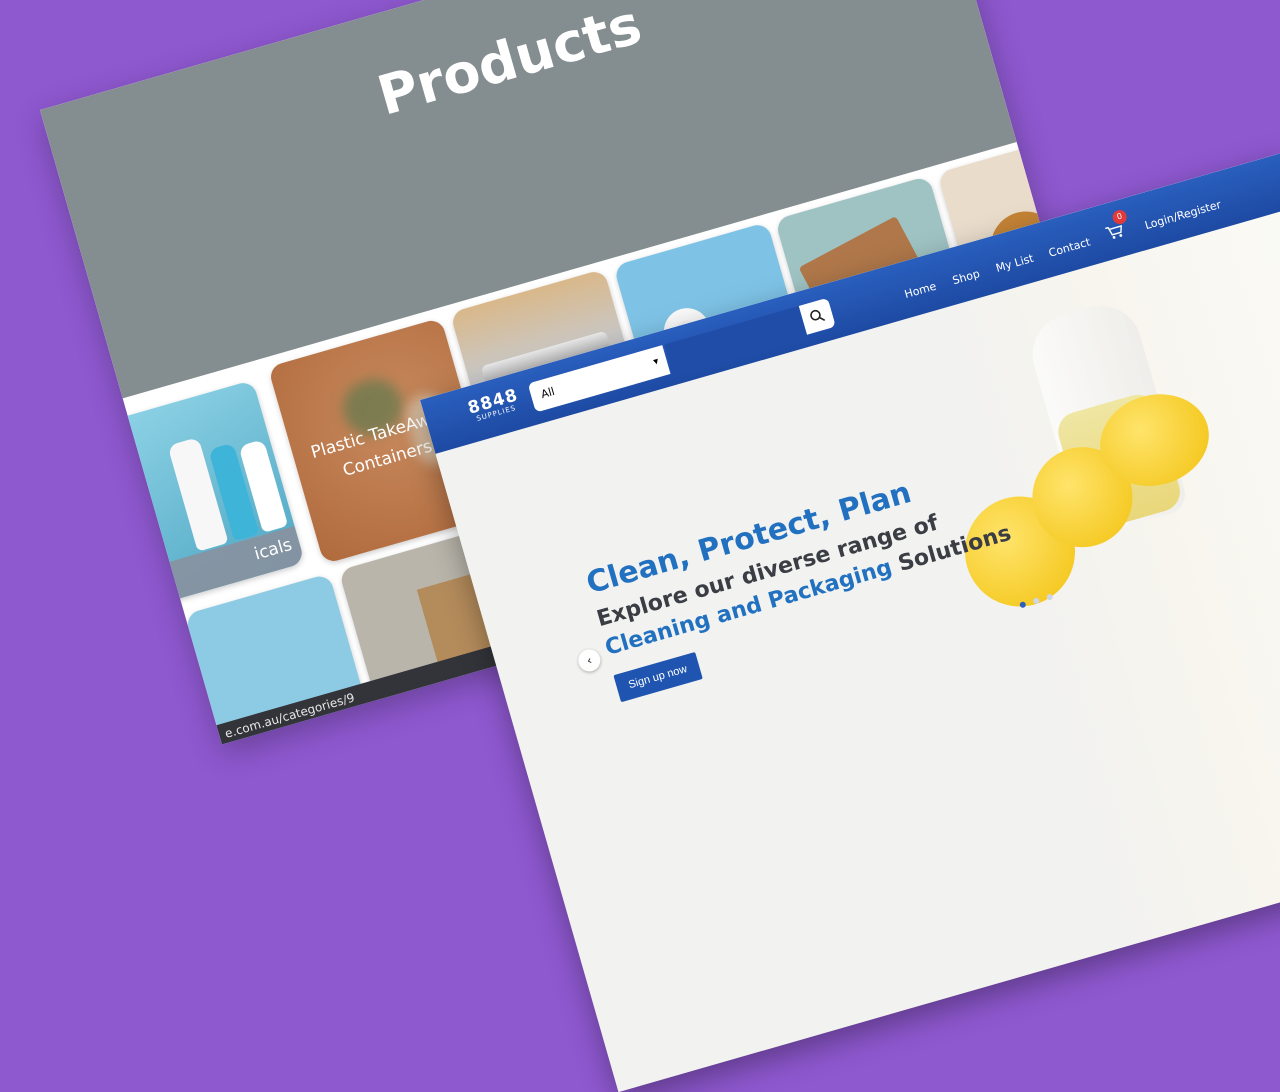 This screenshot has width=1280, height=1092. I want to click on category-tile-chemicals: icals, so click(197, 494).